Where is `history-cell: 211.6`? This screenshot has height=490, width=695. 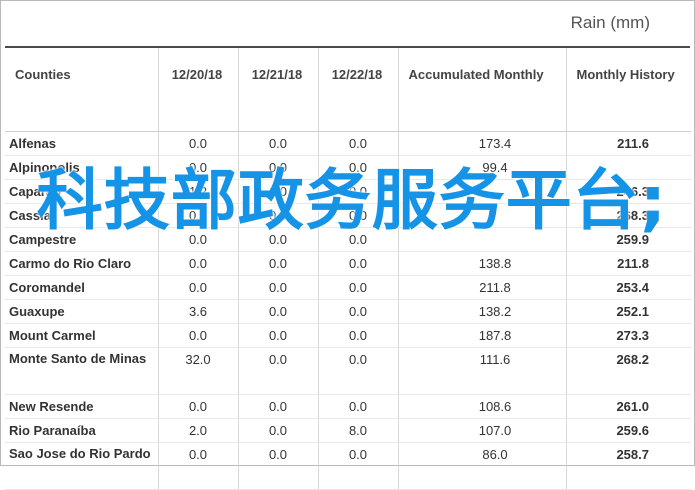
history-cell: 211.6 is located at coordinates (628, 143).